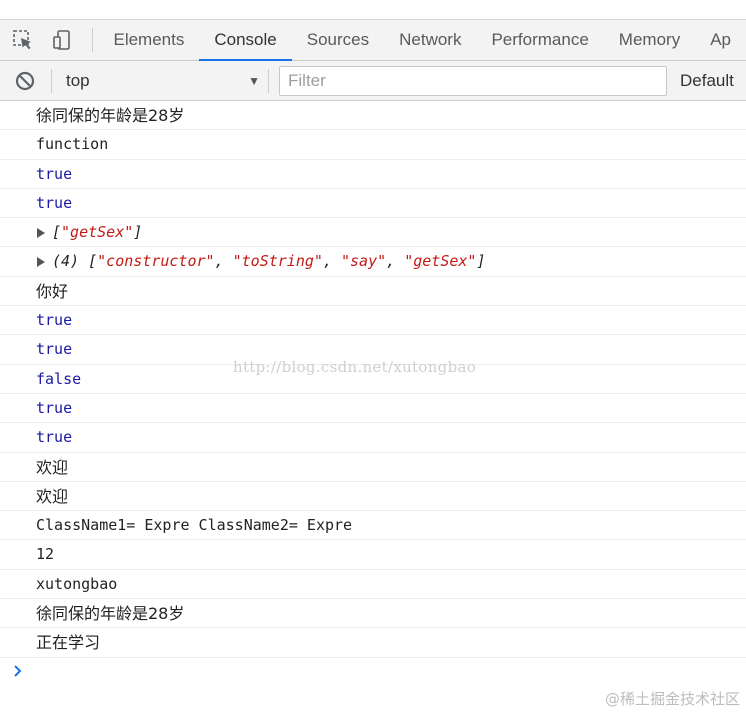 The height and width of the screenshot is (715, 746). What do you see at coordinates (364, 261) in the screenshot?
I see `array-item: "say"` at bounding box center [364, 261].